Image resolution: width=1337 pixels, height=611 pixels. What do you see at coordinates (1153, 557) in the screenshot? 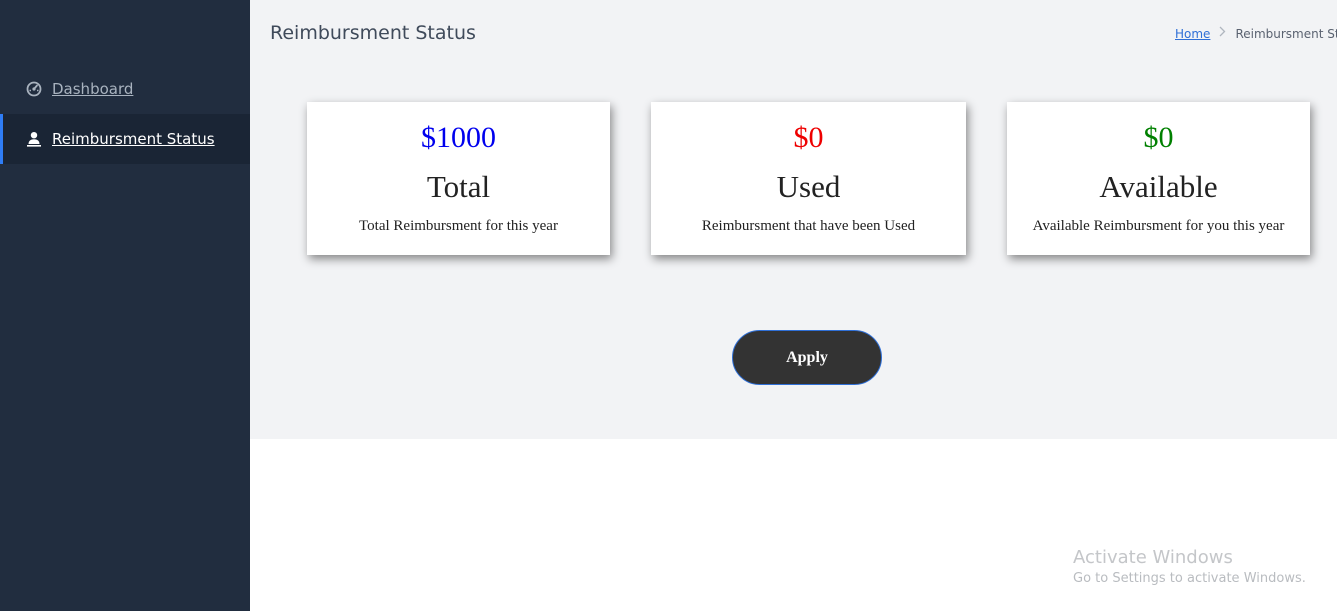
I see `watermark-title: Activate Windows` at bounding box center [1153, 557].